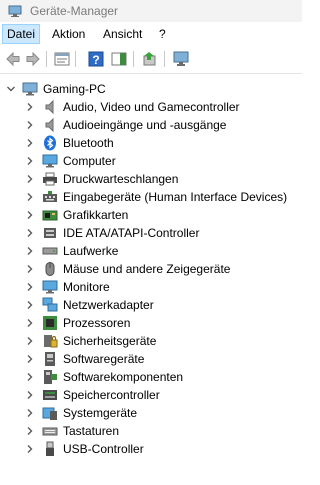 The width and height of the screenshot is (320, 485). Describe the element at coordinates (15, 11) in the screenshot. I see `device-manager-app-icon` at that location.